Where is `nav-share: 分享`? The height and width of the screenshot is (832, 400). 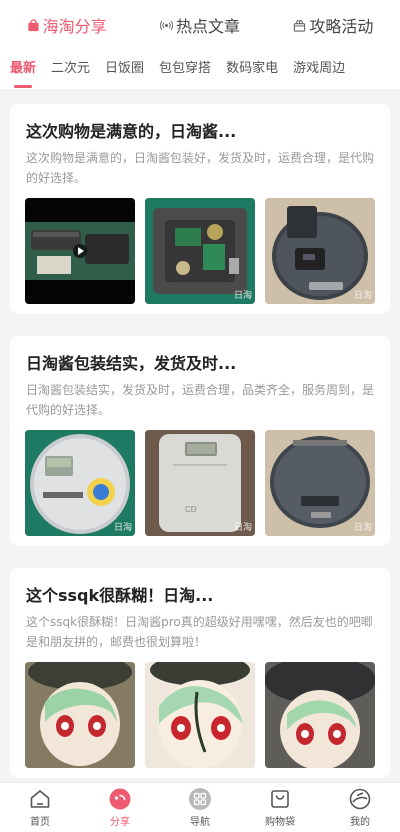 nav-share: 分享 is located at coordinates (120, 807).